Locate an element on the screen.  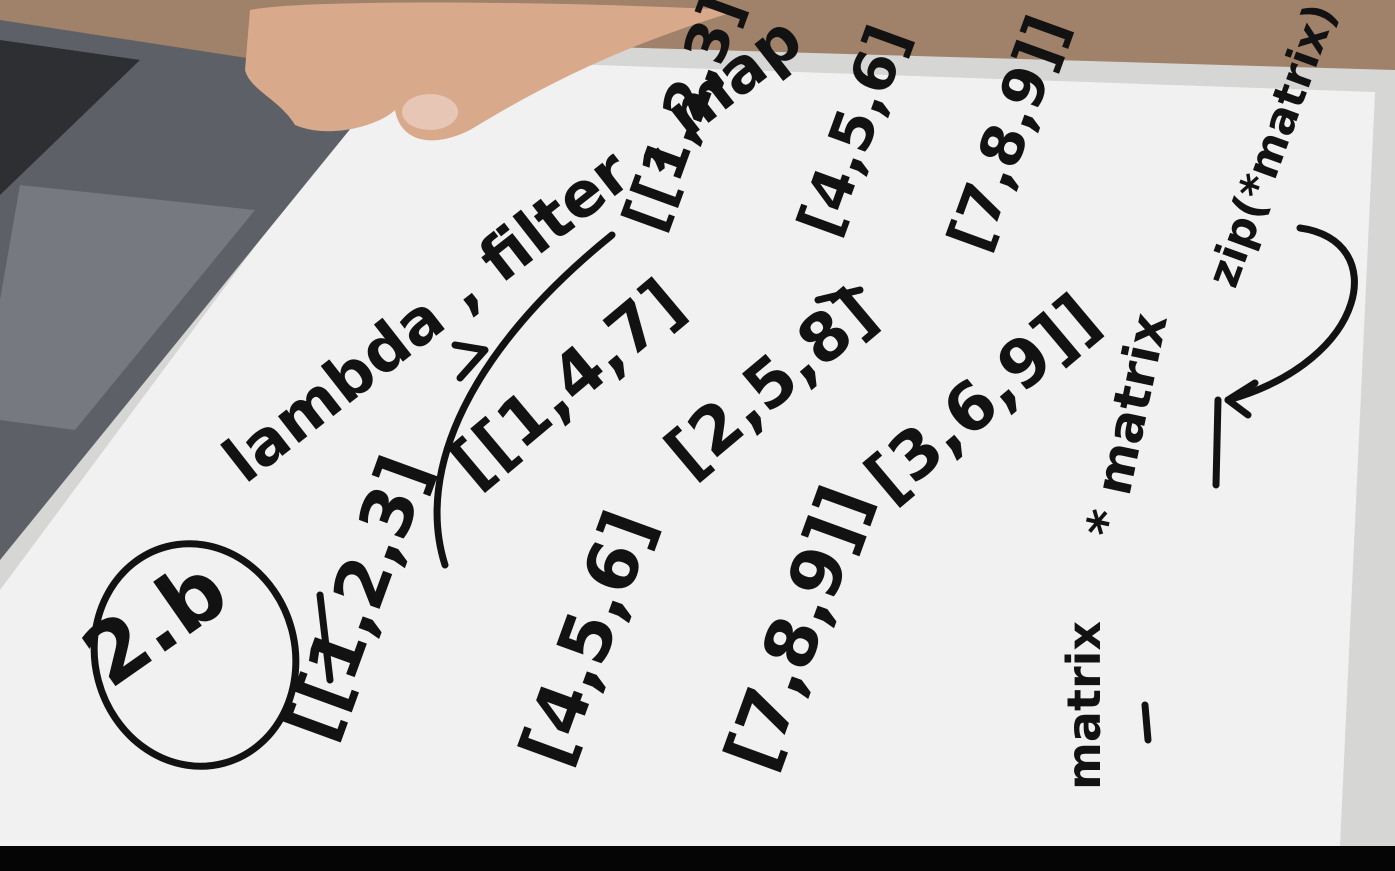
label-matrix: matrix is located at coordinates (1084, 705).